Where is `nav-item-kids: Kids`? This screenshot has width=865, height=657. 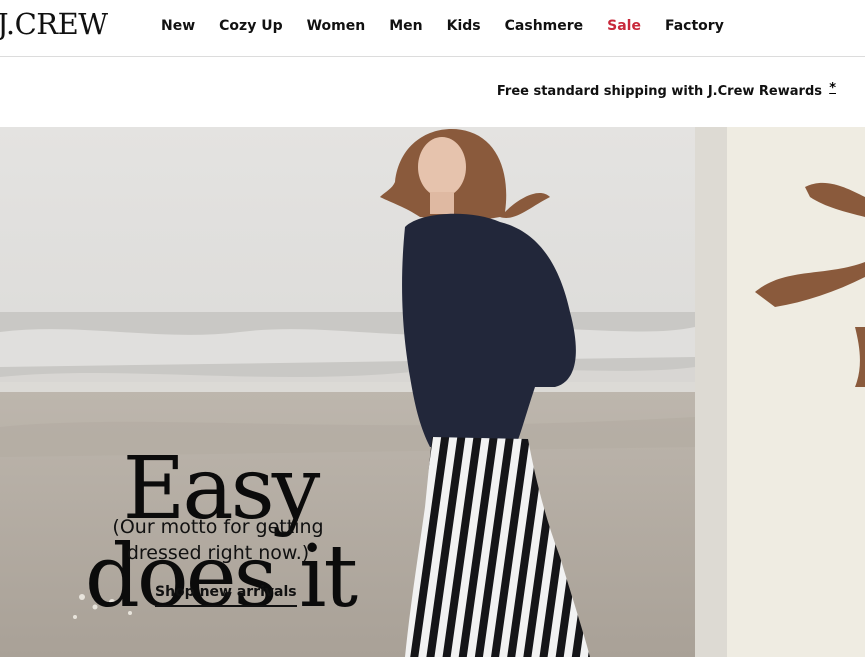 nav-item-kids: Kids is located at coordinates (464, 26).